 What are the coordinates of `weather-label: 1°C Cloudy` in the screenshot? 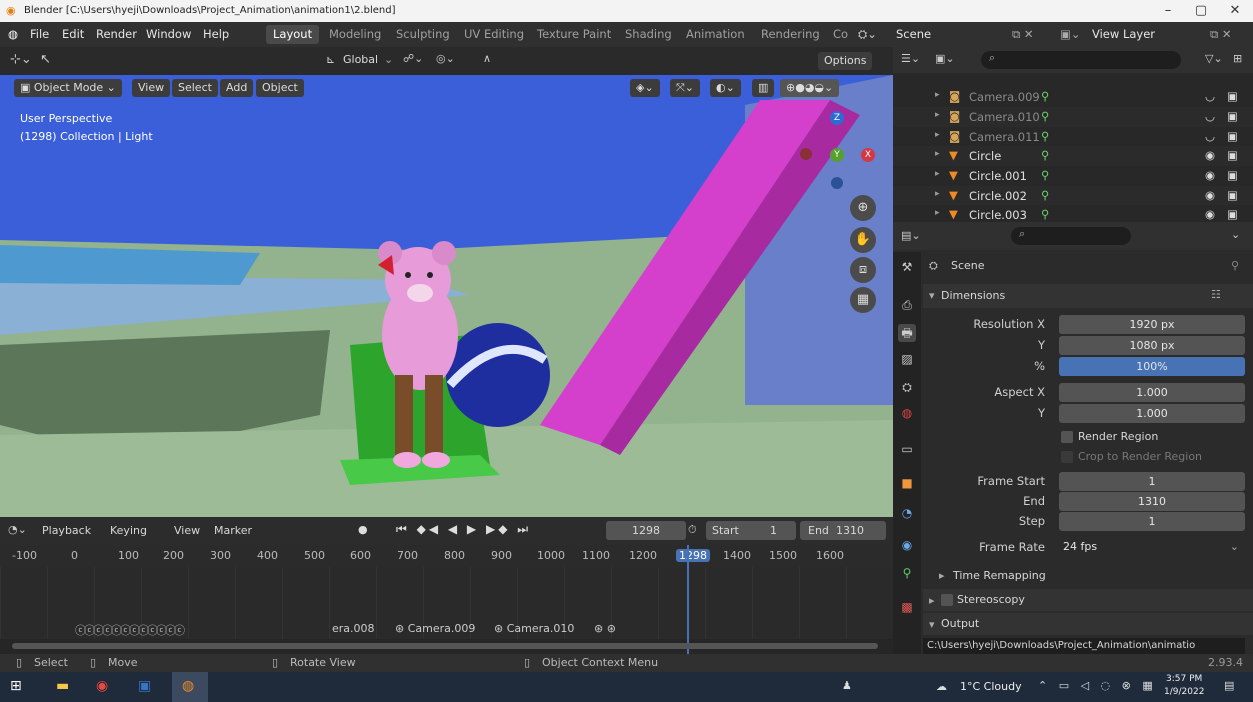 It's located at (991, 686).